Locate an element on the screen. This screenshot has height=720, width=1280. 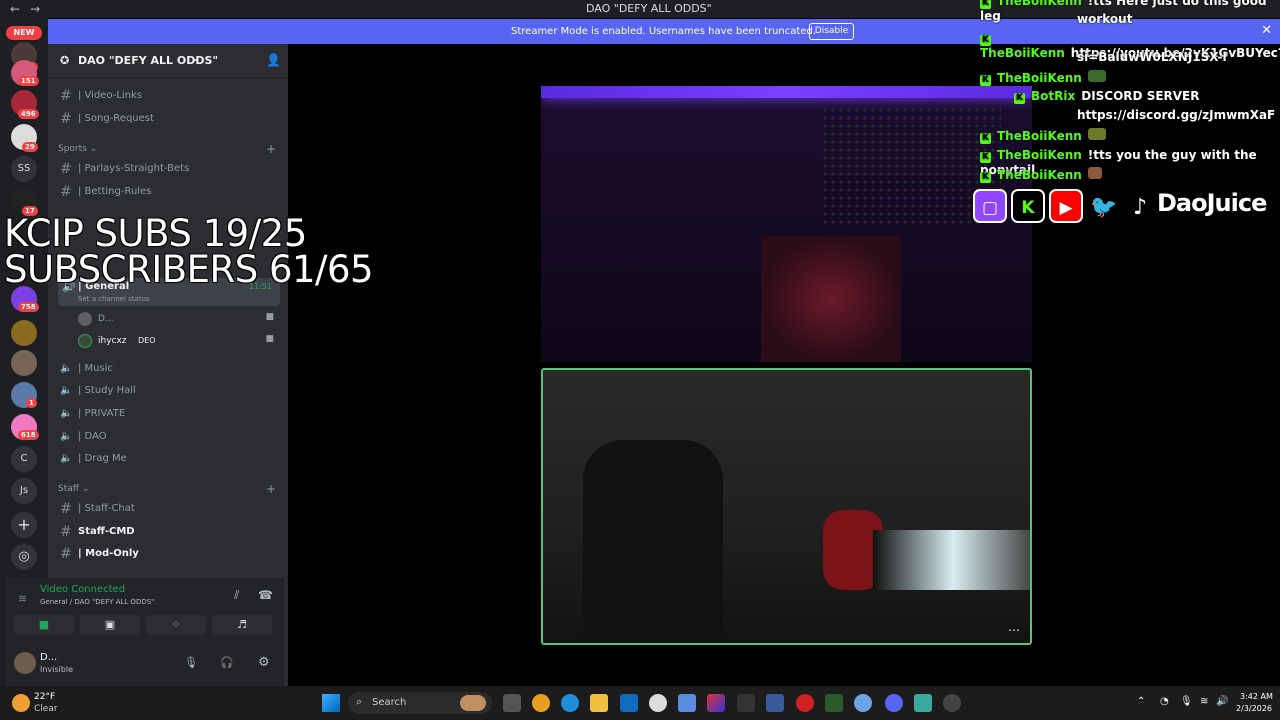
add-server-icon: + is located at coordinates (24, 525).